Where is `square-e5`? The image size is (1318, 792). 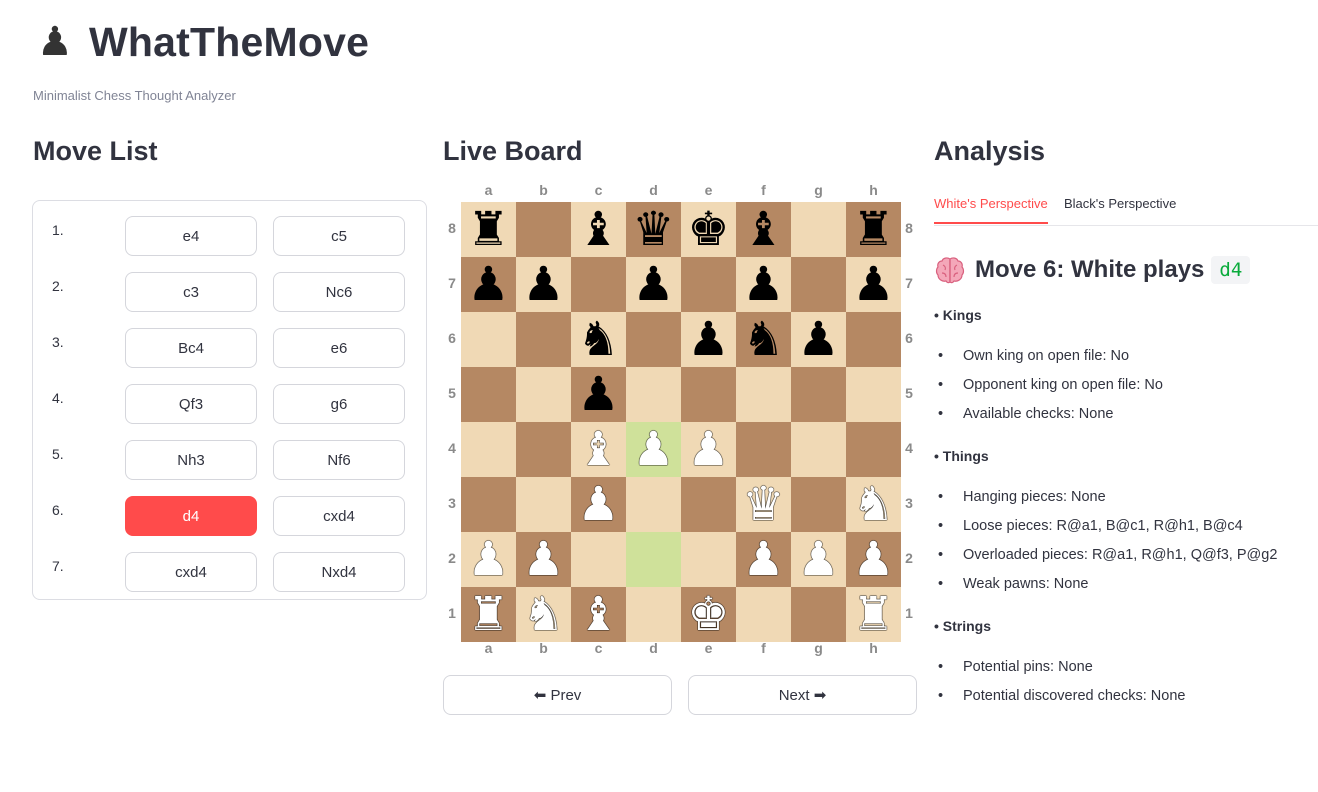 square-e5 is located at coordinates (708, 394).